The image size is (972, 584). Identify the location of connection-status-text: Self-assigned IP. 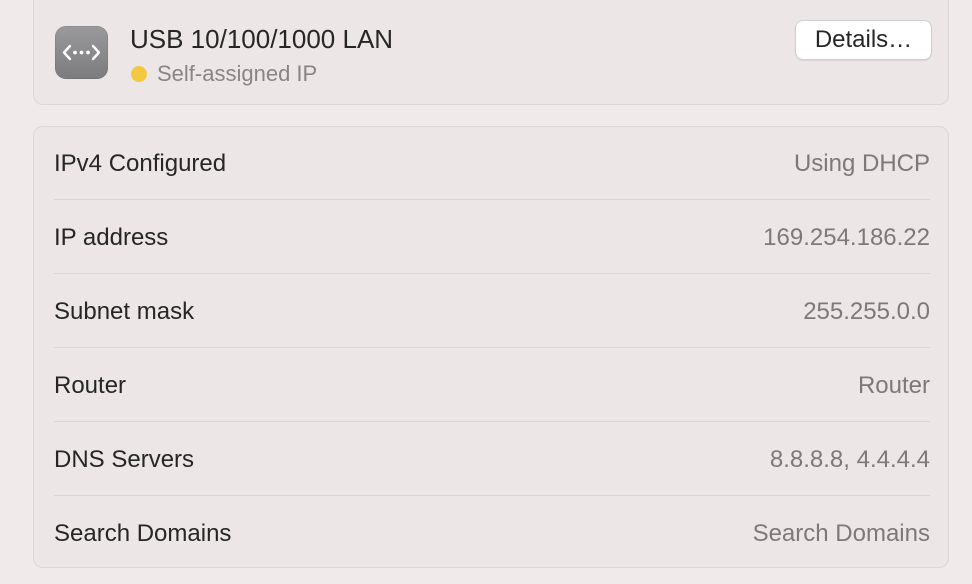
(237, 73).